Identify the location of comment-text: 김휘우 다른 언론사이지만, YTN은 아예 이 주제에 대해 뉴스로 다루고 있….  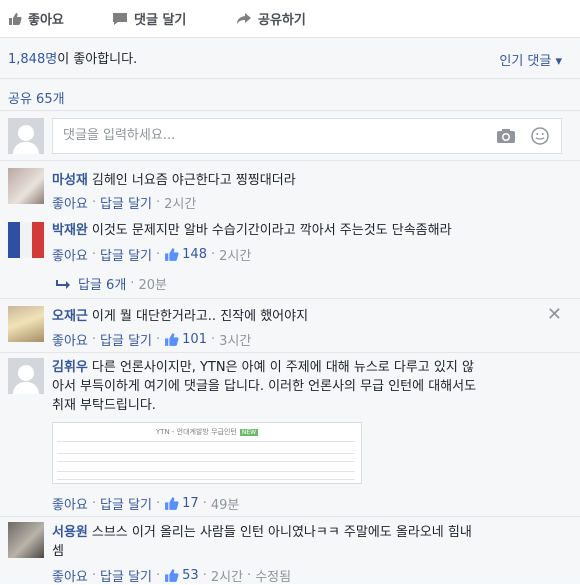
(307, 386).